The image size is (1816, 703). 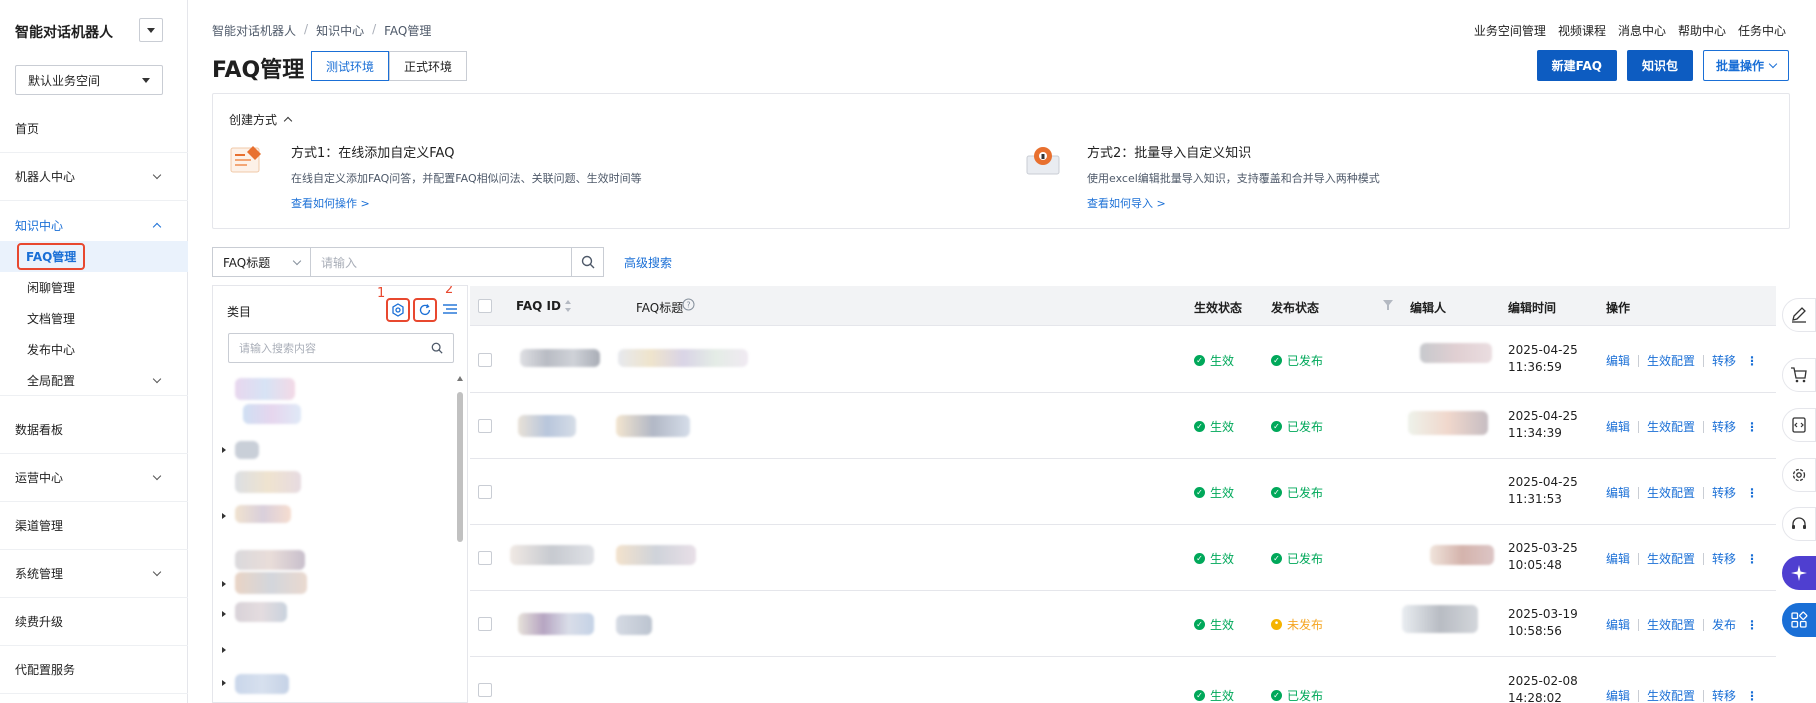 What do you see at coordinates (94, 670) in the screenshot?
I see `nav-item-config-service: 代配置服务` at bounding box center [94, 670].